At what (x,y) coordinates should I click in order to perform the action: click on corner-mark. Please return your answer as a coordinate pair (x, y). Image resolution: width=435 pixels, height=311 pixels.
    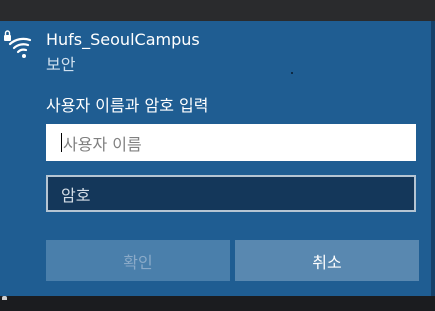
    Looking at the image, I should click on (4, 298).